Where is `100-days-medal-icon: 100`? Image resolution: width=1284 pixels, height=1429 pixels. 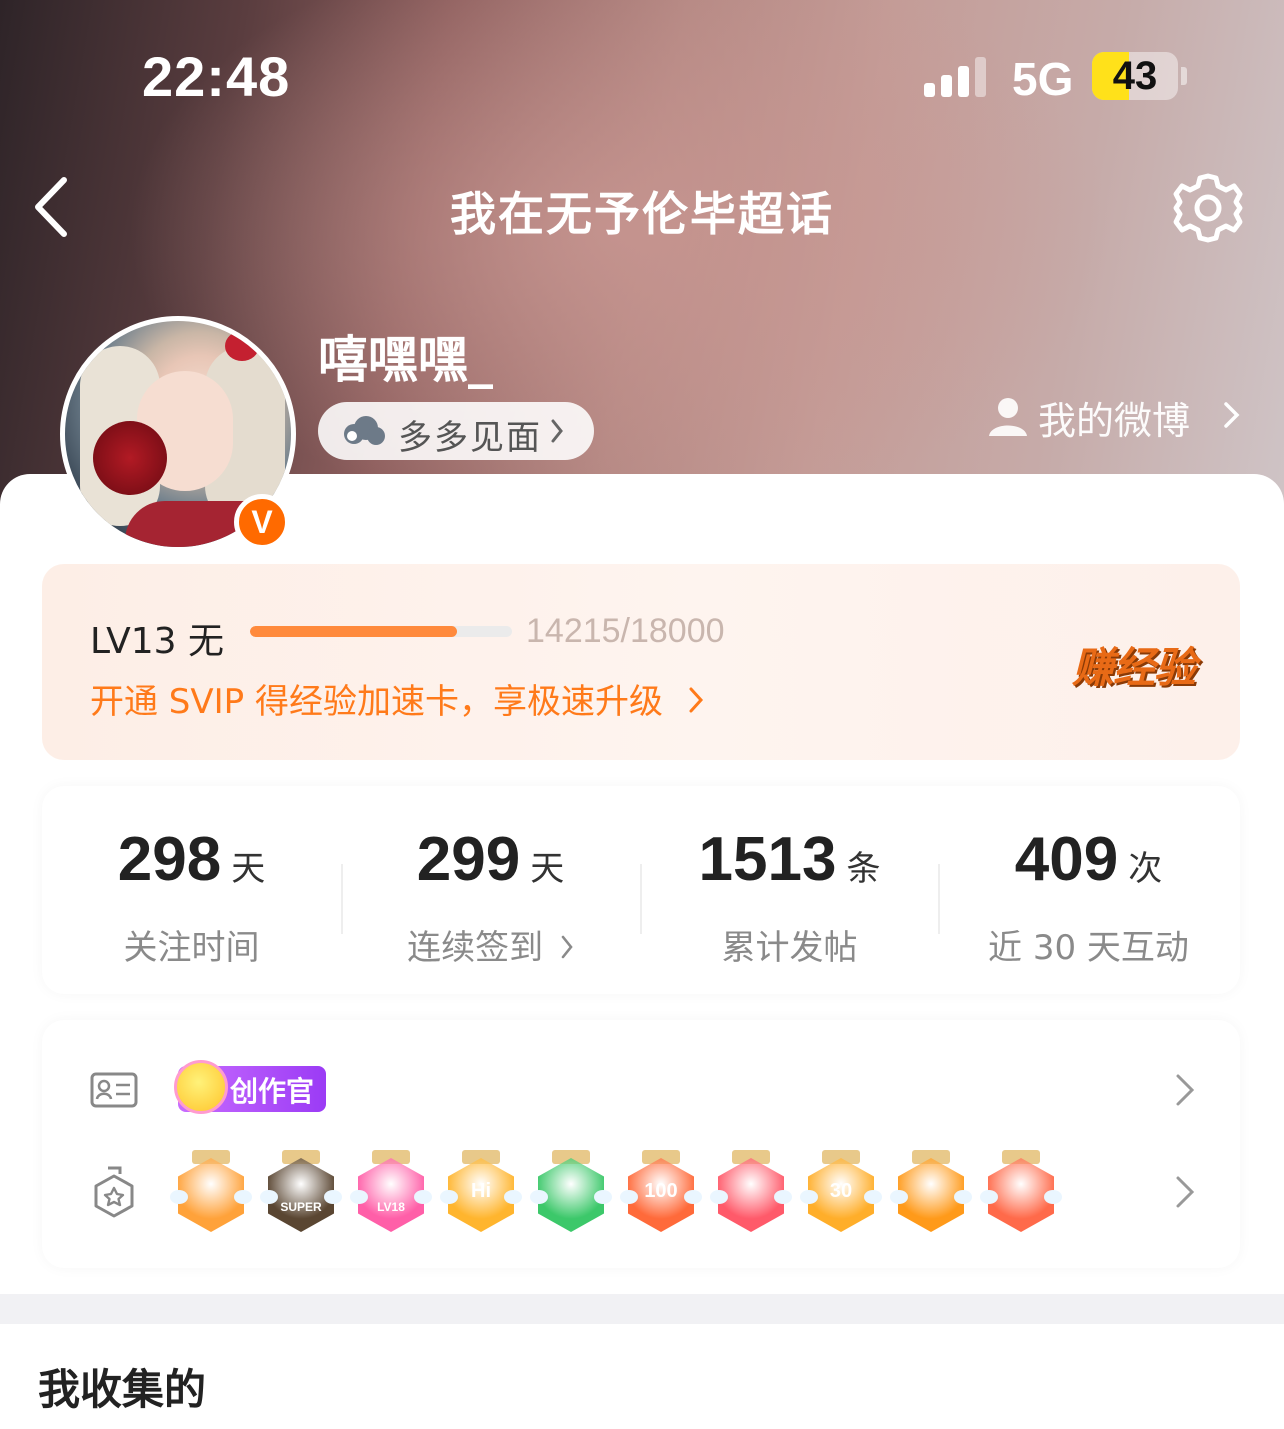
100-days-medal-icon: 100 is located at coordinates (661, 1192).